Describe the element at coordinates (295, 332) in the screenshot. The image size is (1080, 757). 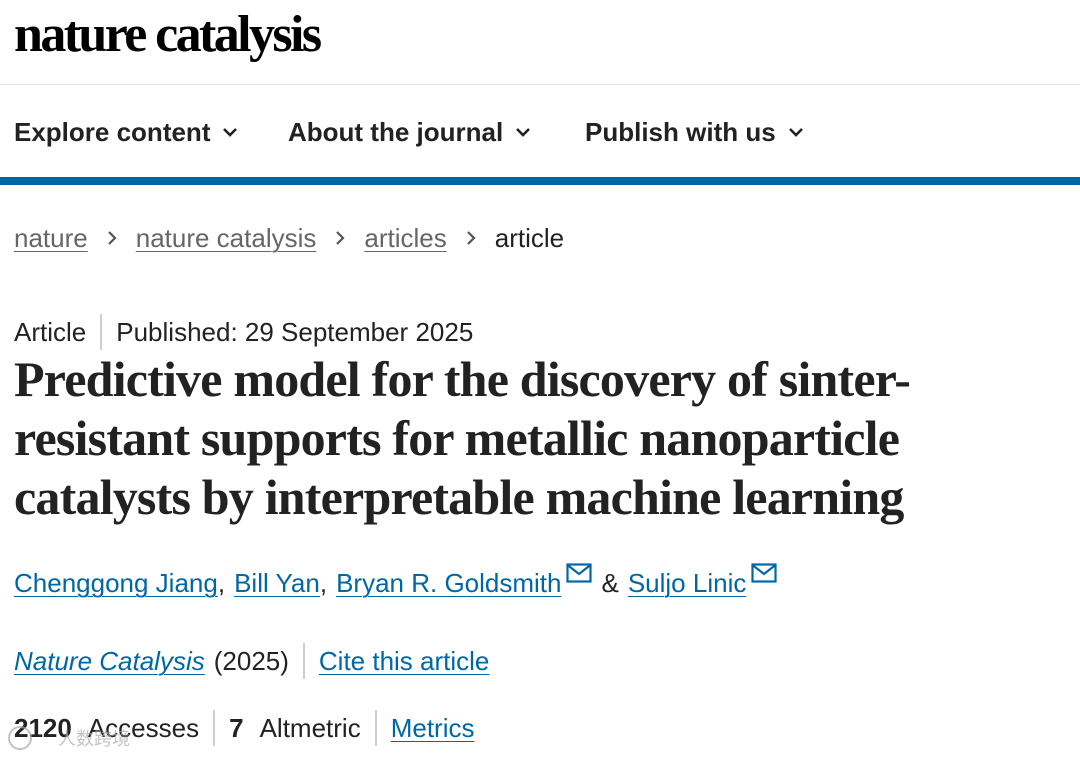
I see `published-date: Published: 29 September 2025` at that location.